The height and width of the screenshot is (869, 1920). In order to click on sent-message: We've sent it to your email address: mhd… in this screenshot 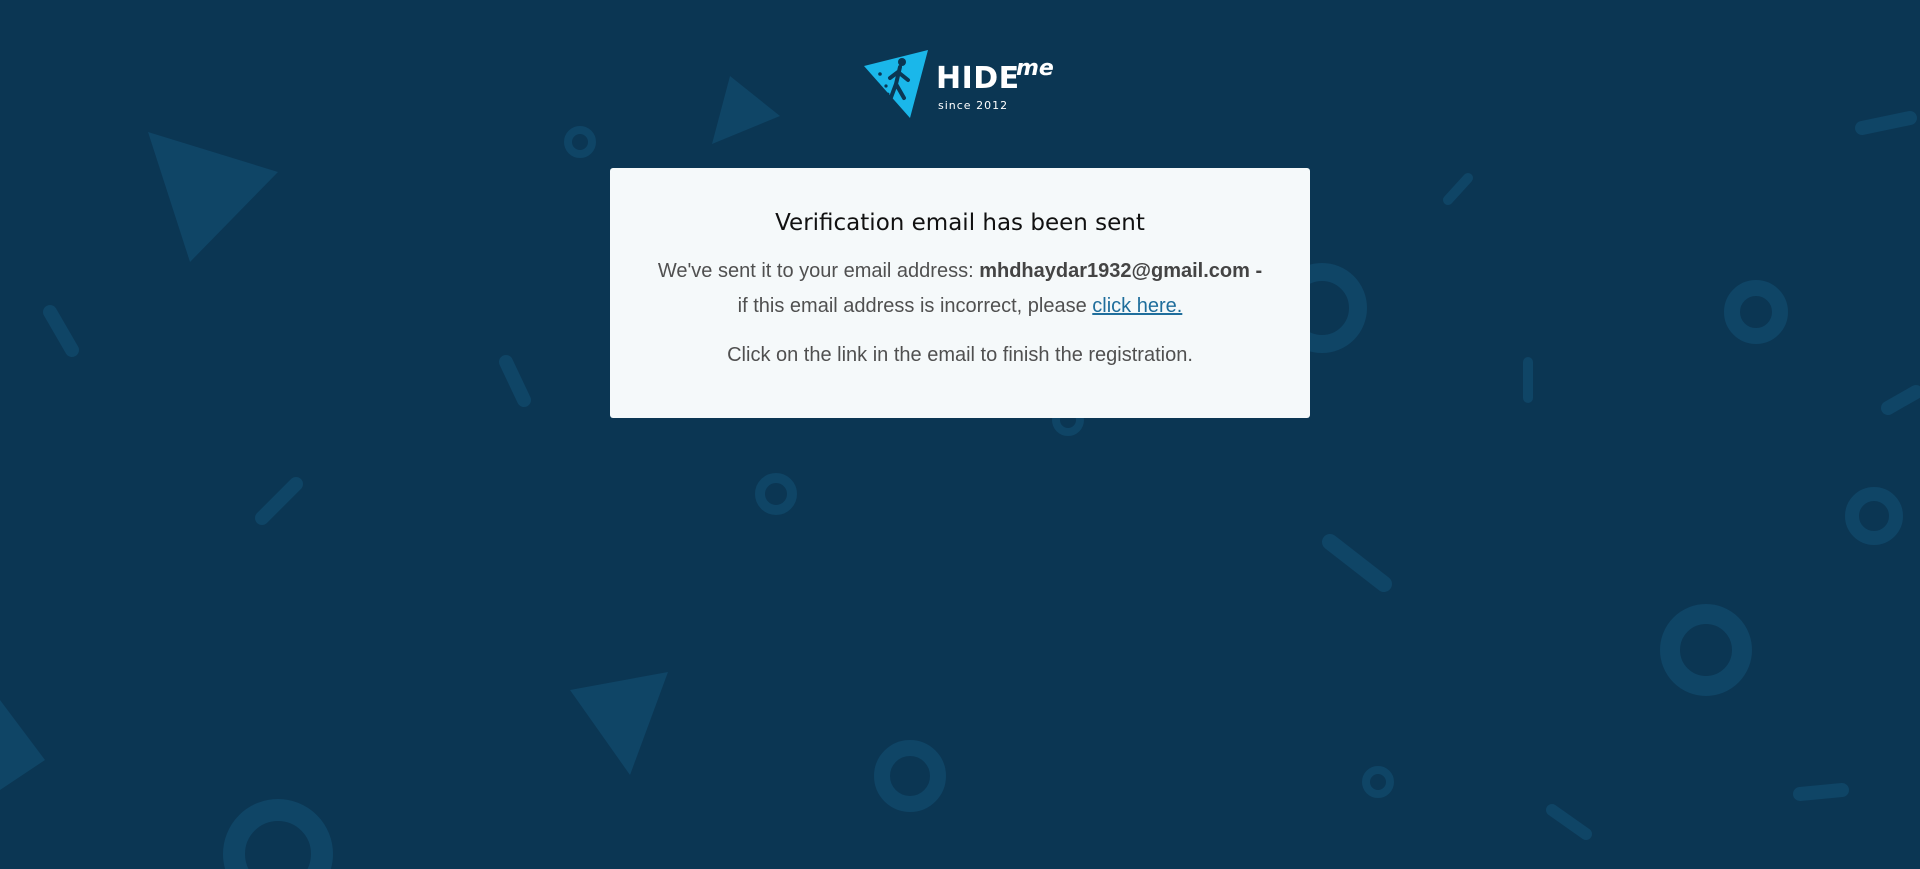, I will do `click(960, 289)`.